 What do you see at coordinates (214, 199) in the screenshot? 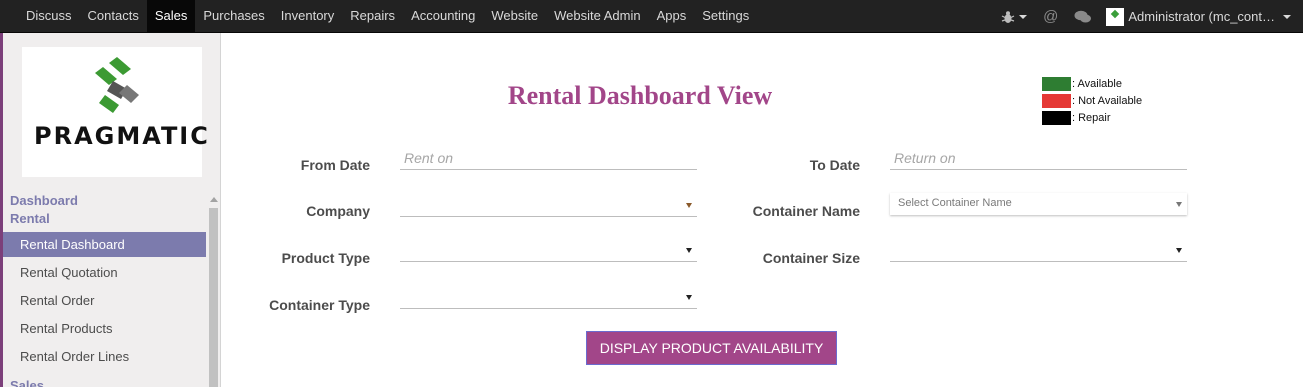
I see `scroll-up-icon` at bounding box center [214, 199].